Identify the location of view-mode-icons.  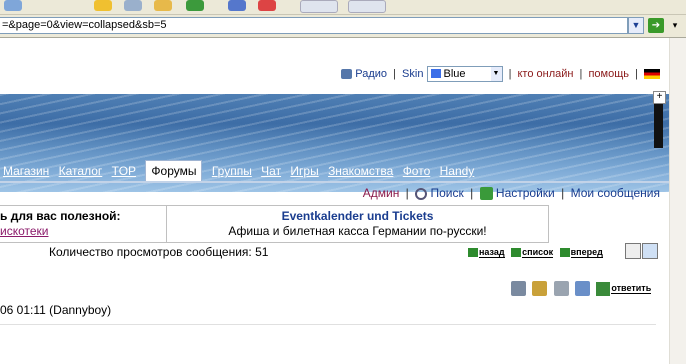
(642, 252).